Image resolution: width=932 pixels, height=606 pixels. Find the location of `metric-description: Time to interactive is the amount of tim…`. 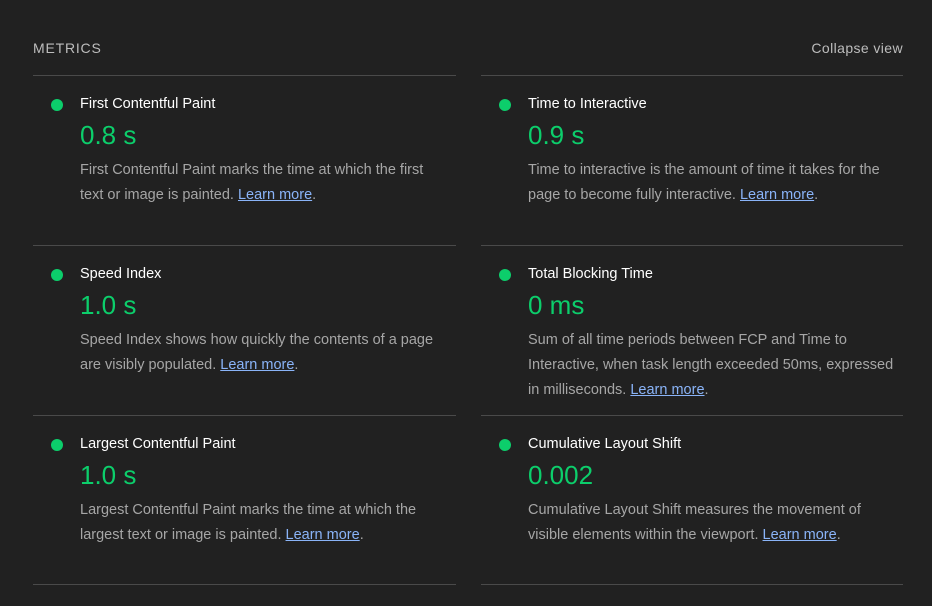

metric-description: Time to interactive is the amount of tim… is located at coordinates (704, 182).